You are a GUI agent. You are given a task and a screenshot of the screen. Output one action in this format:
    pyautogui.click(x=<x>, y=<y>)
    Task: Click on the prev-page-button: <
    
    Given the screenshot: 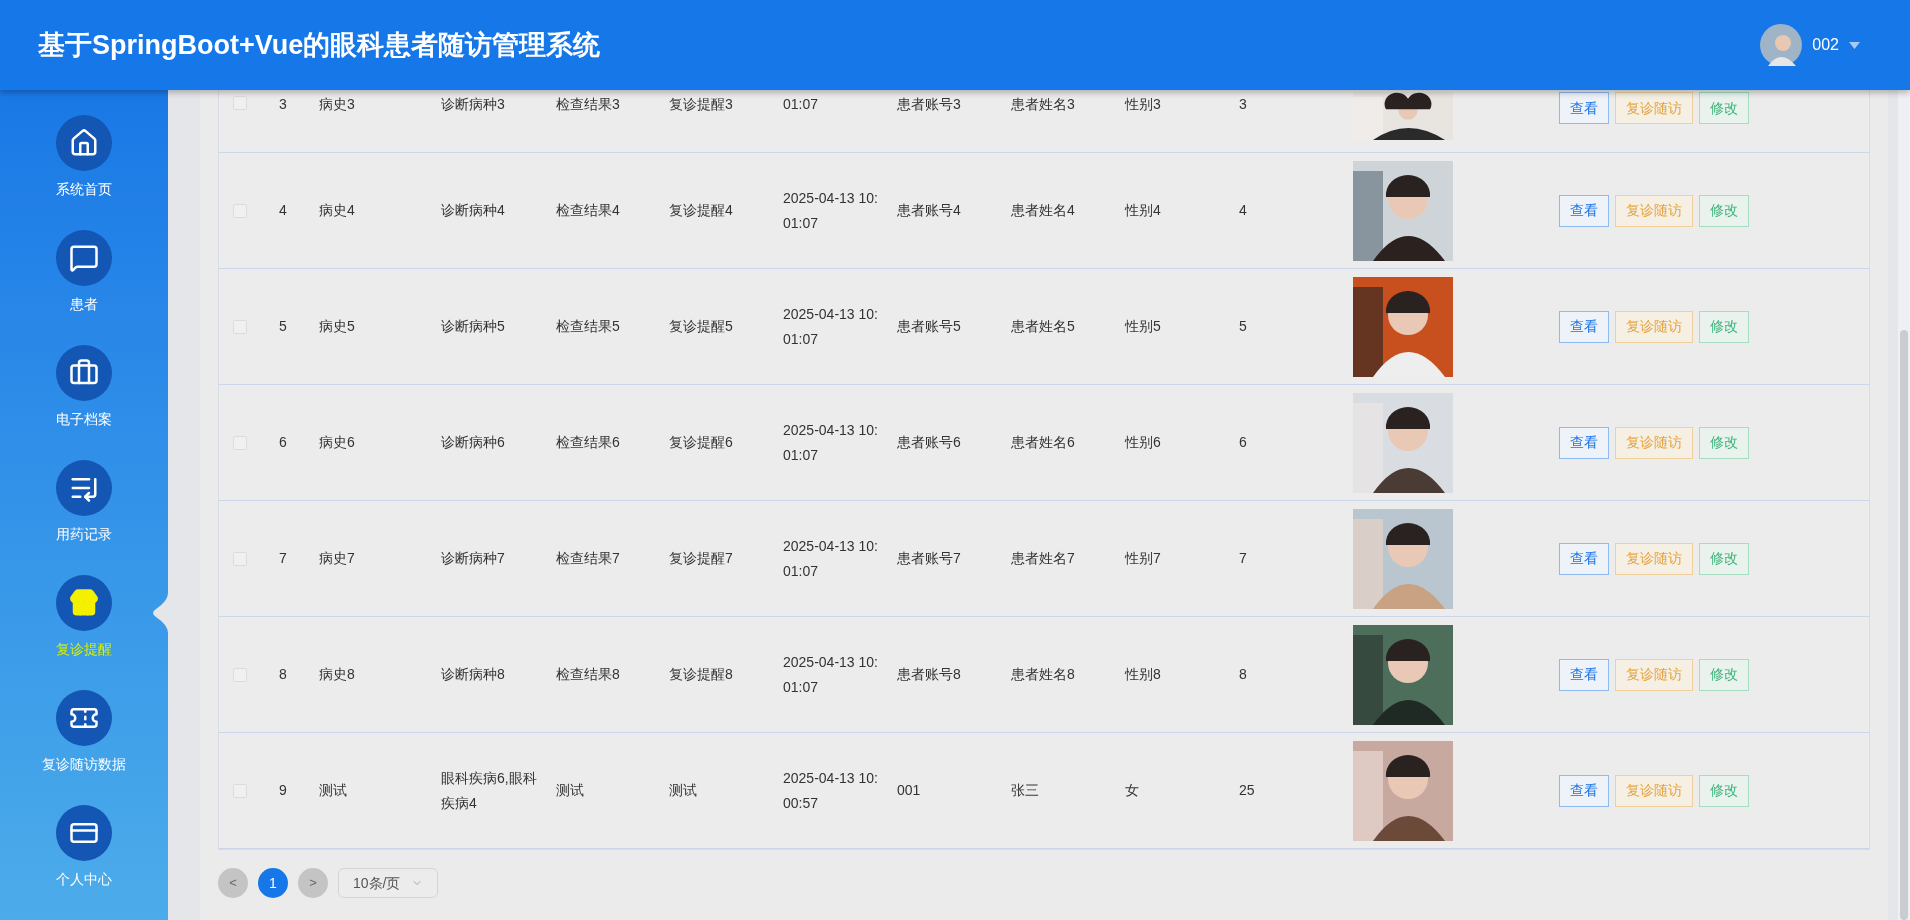 What is the action you would take?
    pyautogui.click(x=233, y=883)
    